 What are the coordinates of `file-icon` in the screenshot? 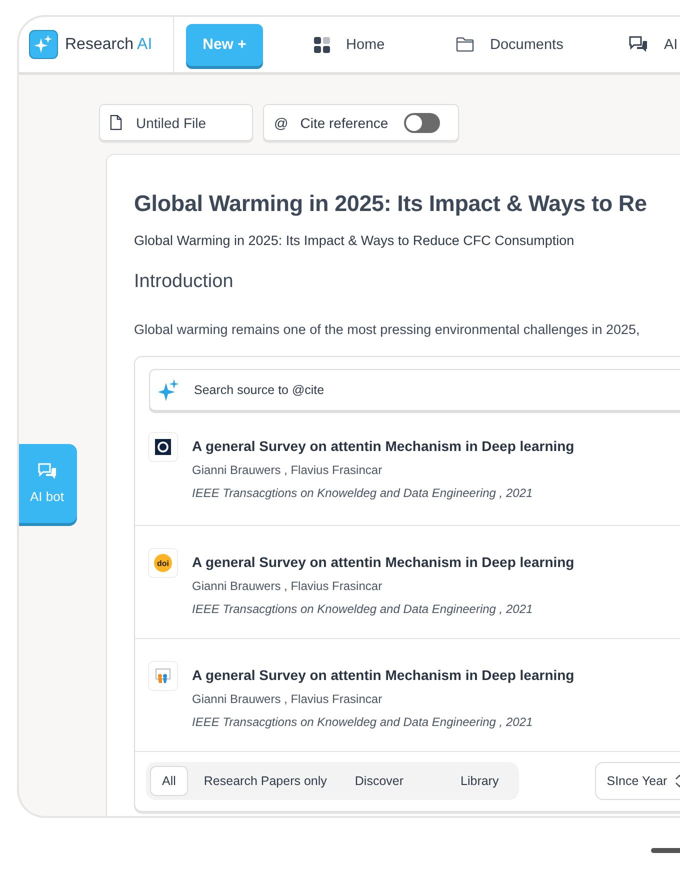 It's located at (116, 122).